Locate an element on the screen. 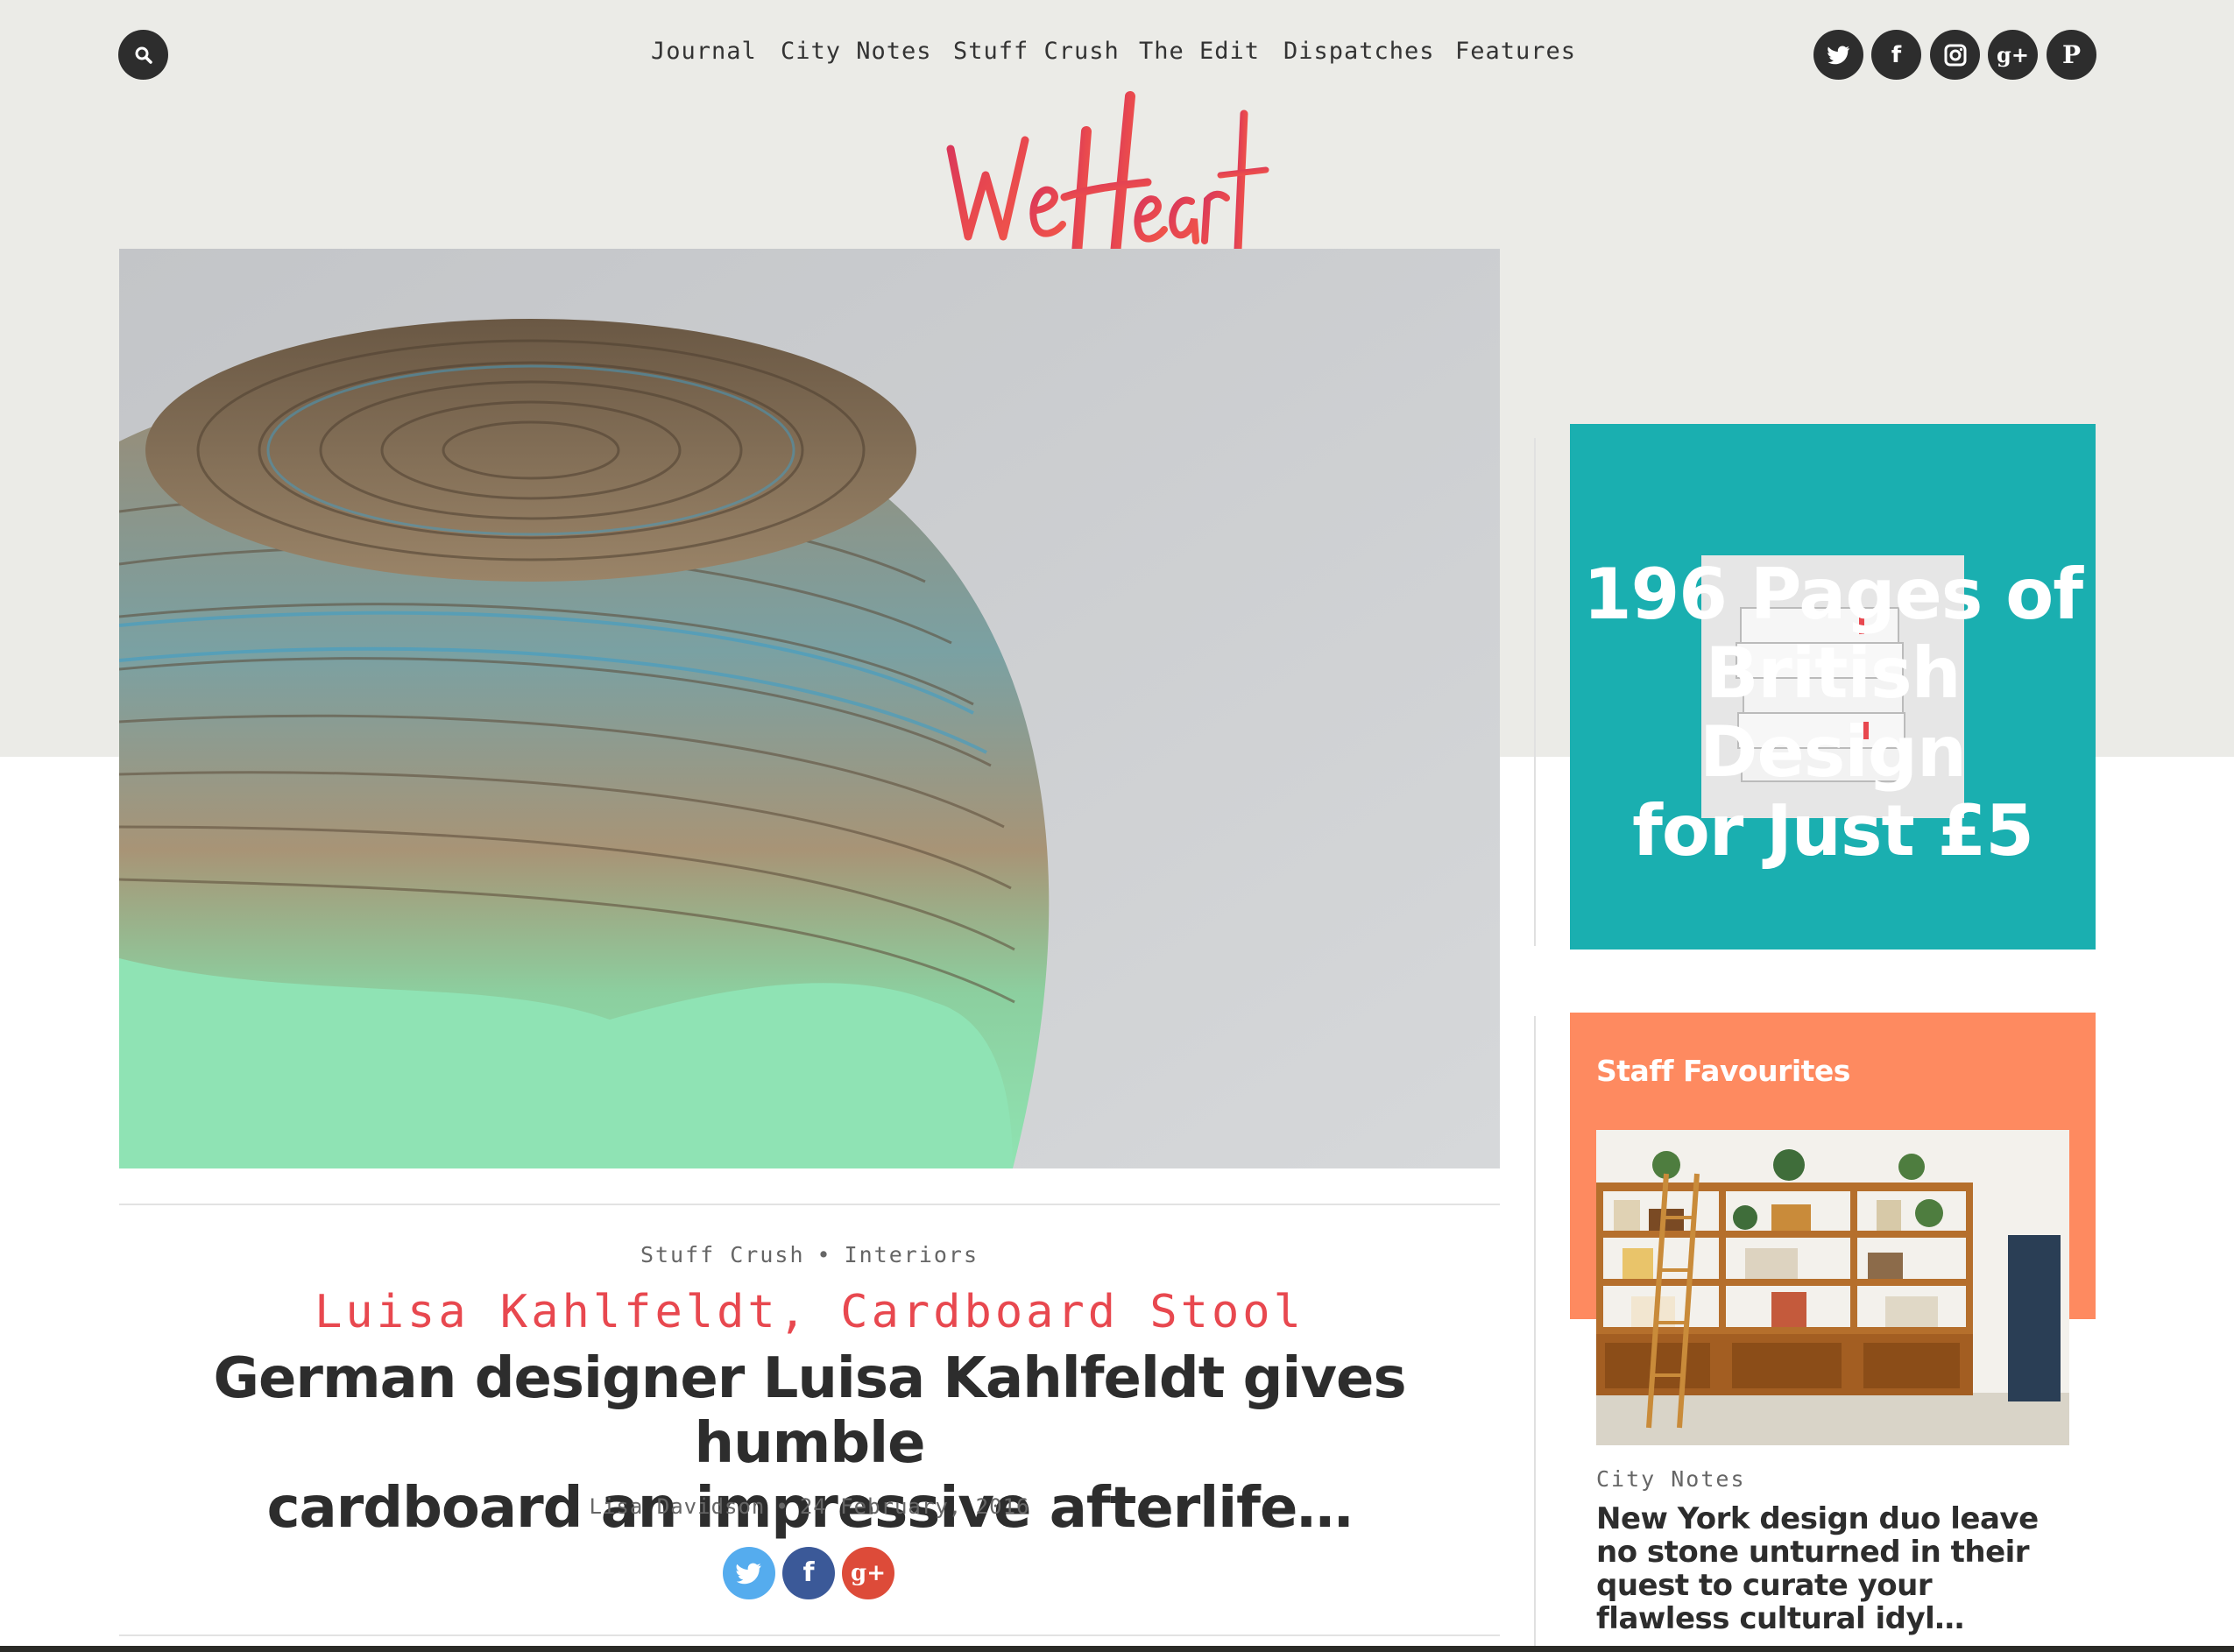 This screenshot has height=1652, width=2234. share-buttons: f g+ is located at coordinates (810, 1573).